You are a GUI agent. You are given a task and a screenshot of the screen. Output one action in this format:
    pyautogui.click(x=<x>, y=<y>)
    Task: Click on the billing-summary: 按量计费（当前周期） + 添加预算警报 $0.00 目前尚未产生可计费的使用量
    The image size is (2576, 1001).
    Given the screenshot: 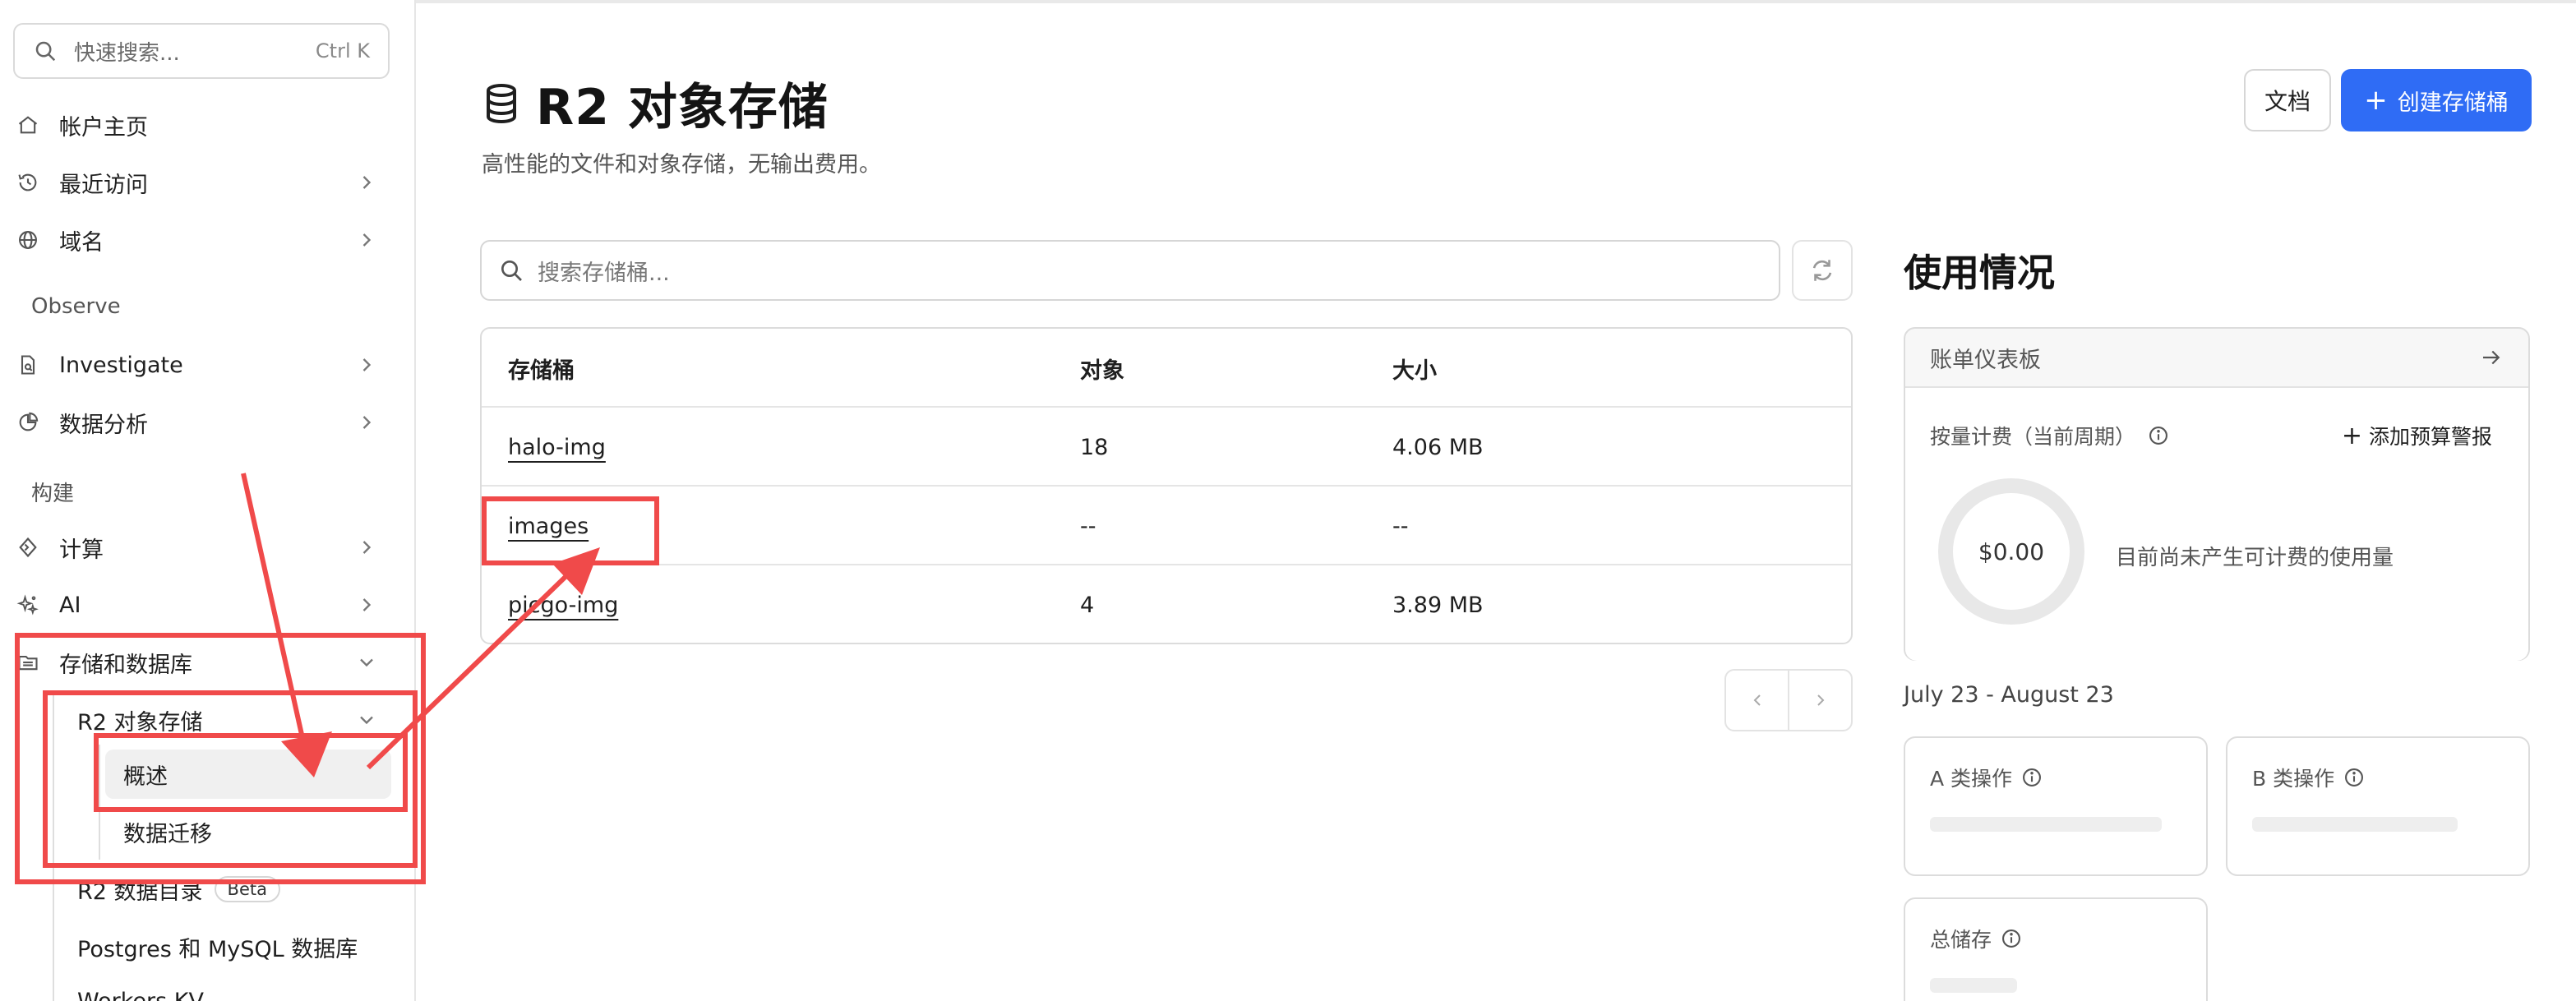 What is the action you would take?
    pyautogui.click(x=2216, y=524)
    